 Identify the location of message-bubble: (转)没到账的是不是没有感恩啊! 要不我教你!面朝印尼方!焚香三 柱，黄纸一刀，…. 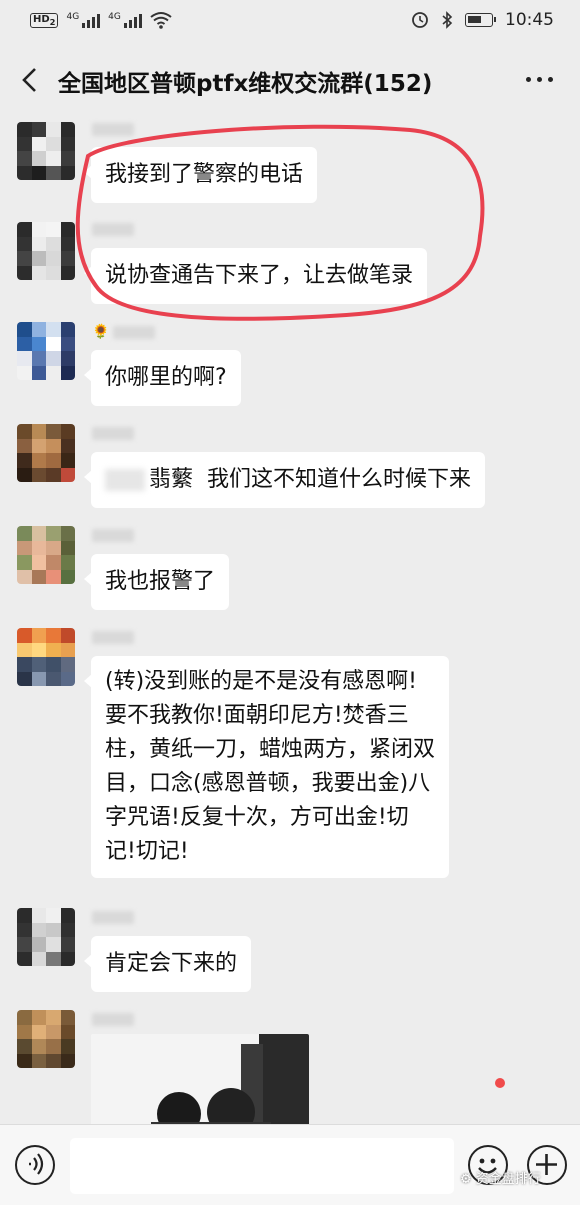
(266, 767).